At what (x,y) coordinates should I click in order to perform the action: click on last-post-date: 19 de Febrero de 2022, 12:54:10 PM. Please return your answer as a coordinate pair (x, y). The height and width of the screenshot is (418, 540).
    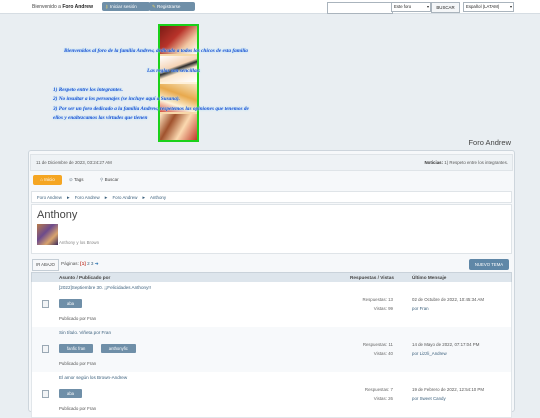
    Looking at the image, I should click on (448, 389).